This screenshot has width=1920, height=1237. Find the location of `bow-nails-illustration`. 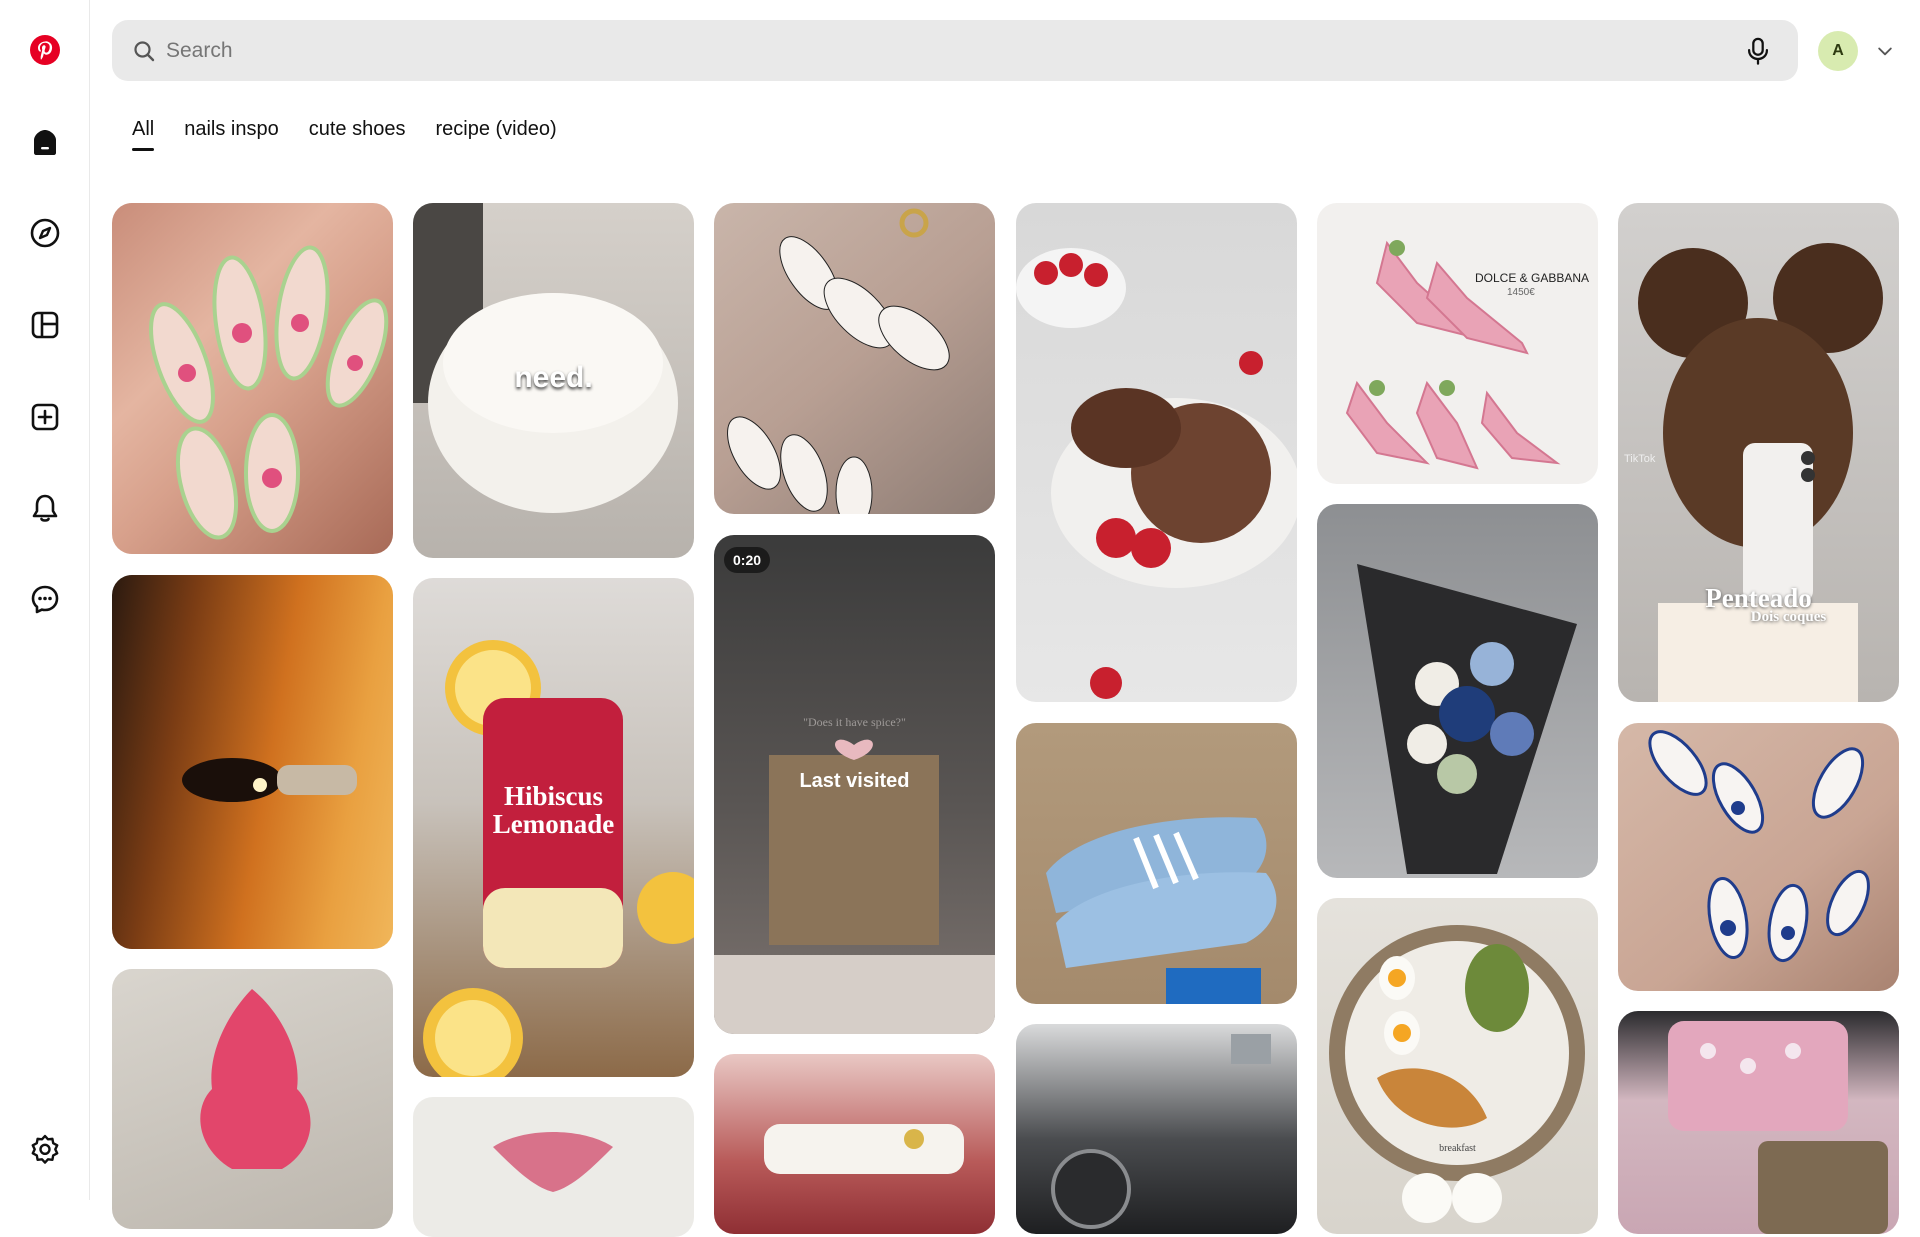

bow-nails-illustration is located at coordinates (1759, 846).